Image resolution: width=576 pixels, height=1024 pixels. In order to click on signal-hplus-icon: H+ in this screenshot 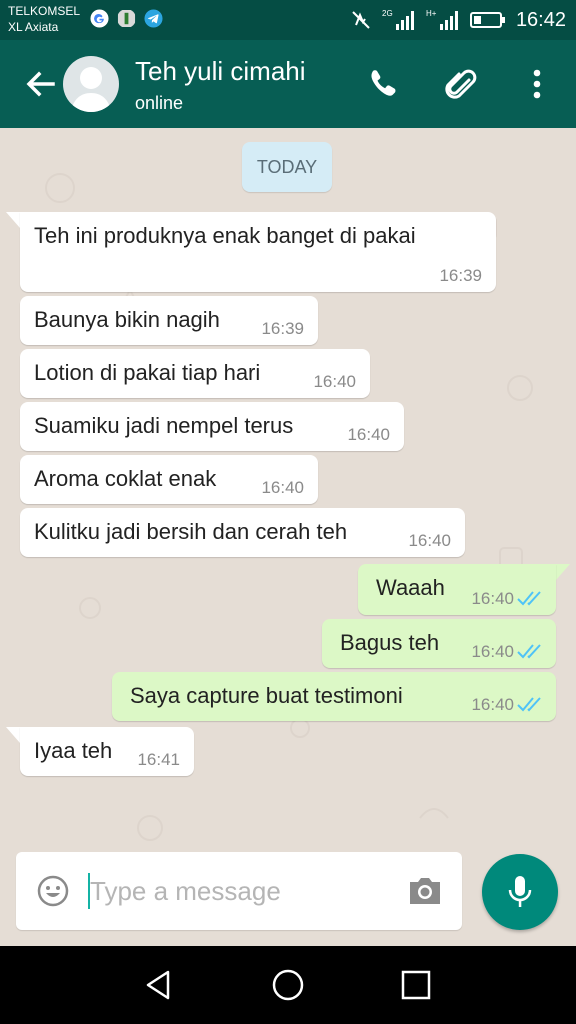, I will do `click(442, 19)`.